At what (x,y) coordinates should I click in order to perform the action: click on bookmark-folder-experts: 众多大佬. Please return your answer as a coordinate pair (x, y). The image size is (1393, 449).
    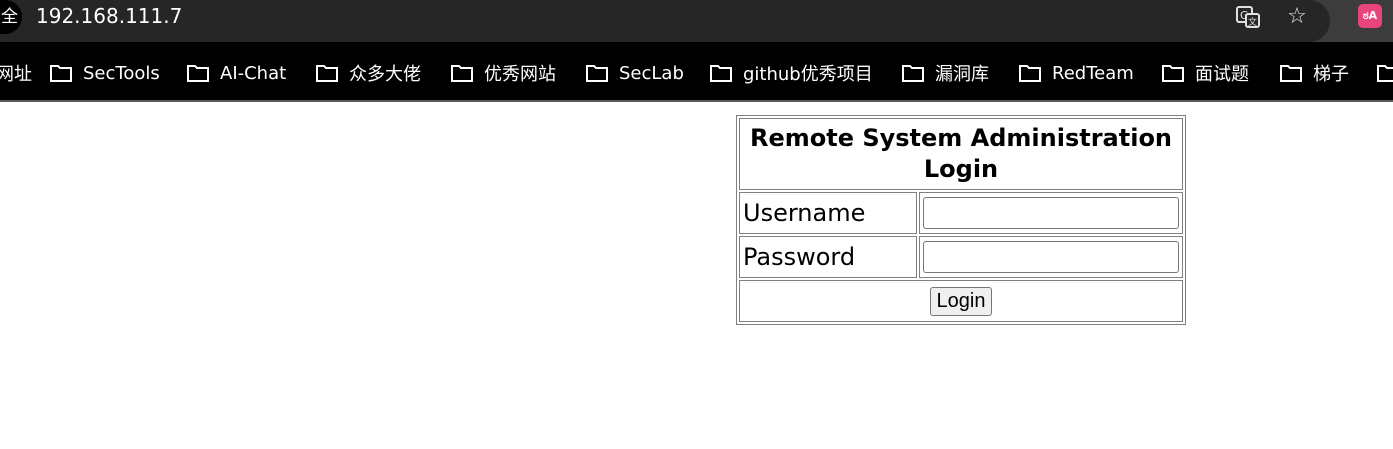
    Looking at the image, I should click on (368, 73).